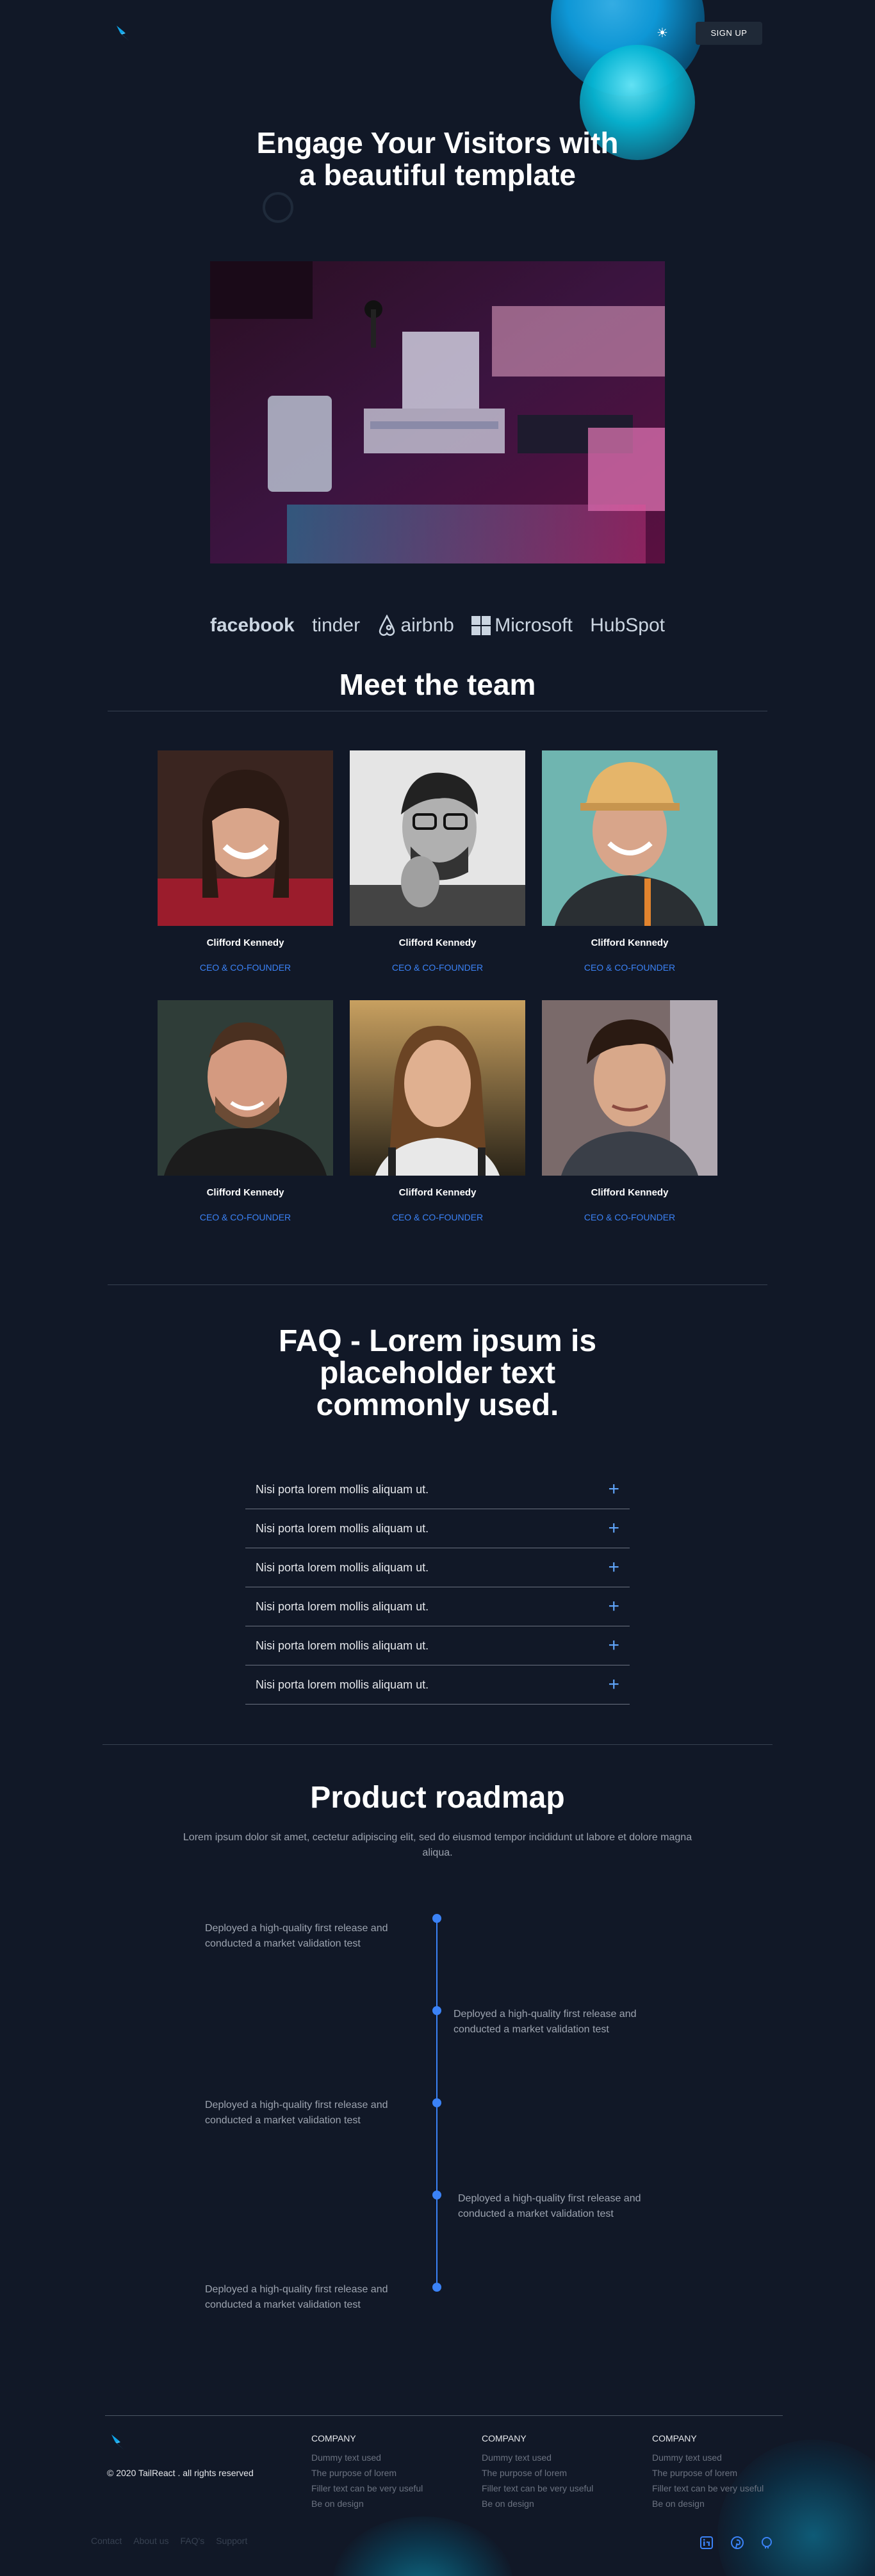 Image resolution: width=875 pixels, height=2576 pixels. I want to click on roadmap-title: Product roadmap, so click(437, 1798).